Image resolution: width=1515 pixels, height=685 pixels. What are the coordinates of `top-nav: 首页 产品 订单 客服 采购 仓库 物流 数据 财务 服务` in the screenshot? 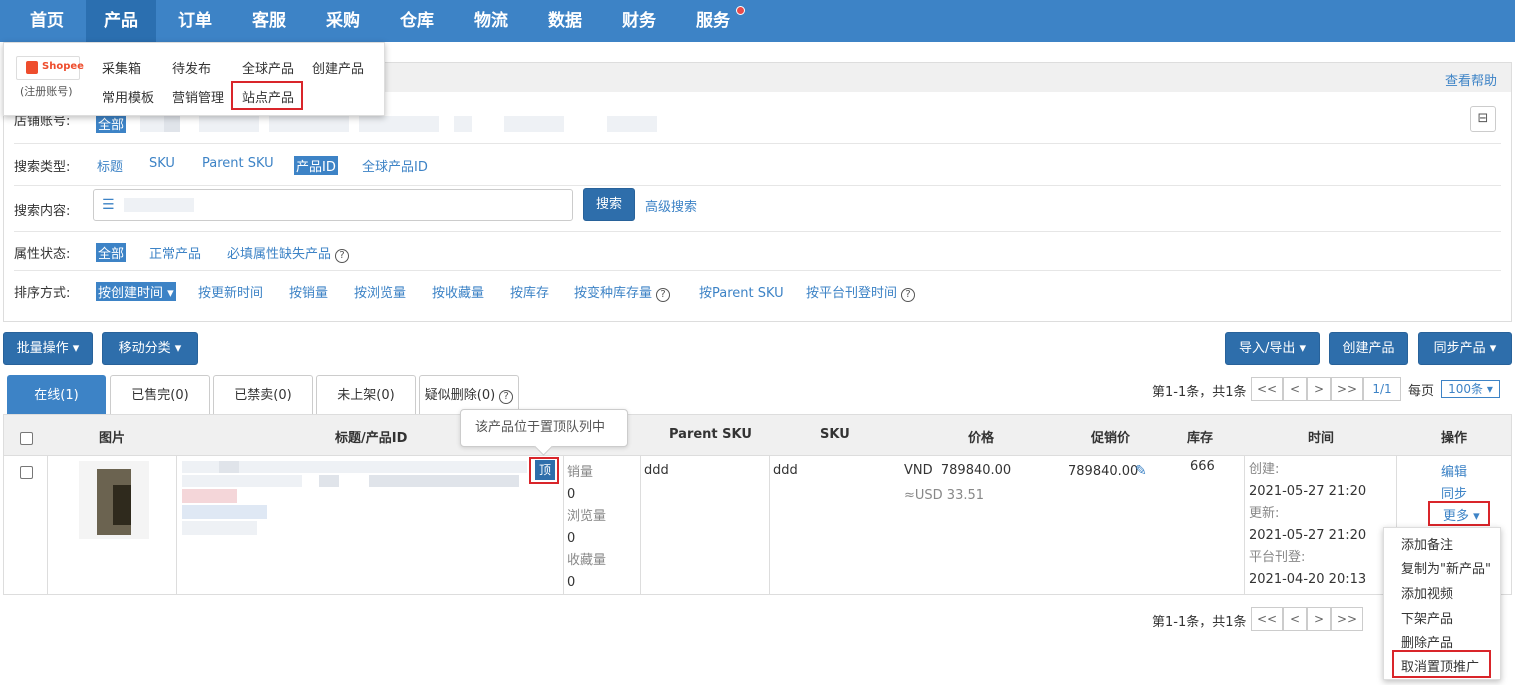 It's located at (757, 21).